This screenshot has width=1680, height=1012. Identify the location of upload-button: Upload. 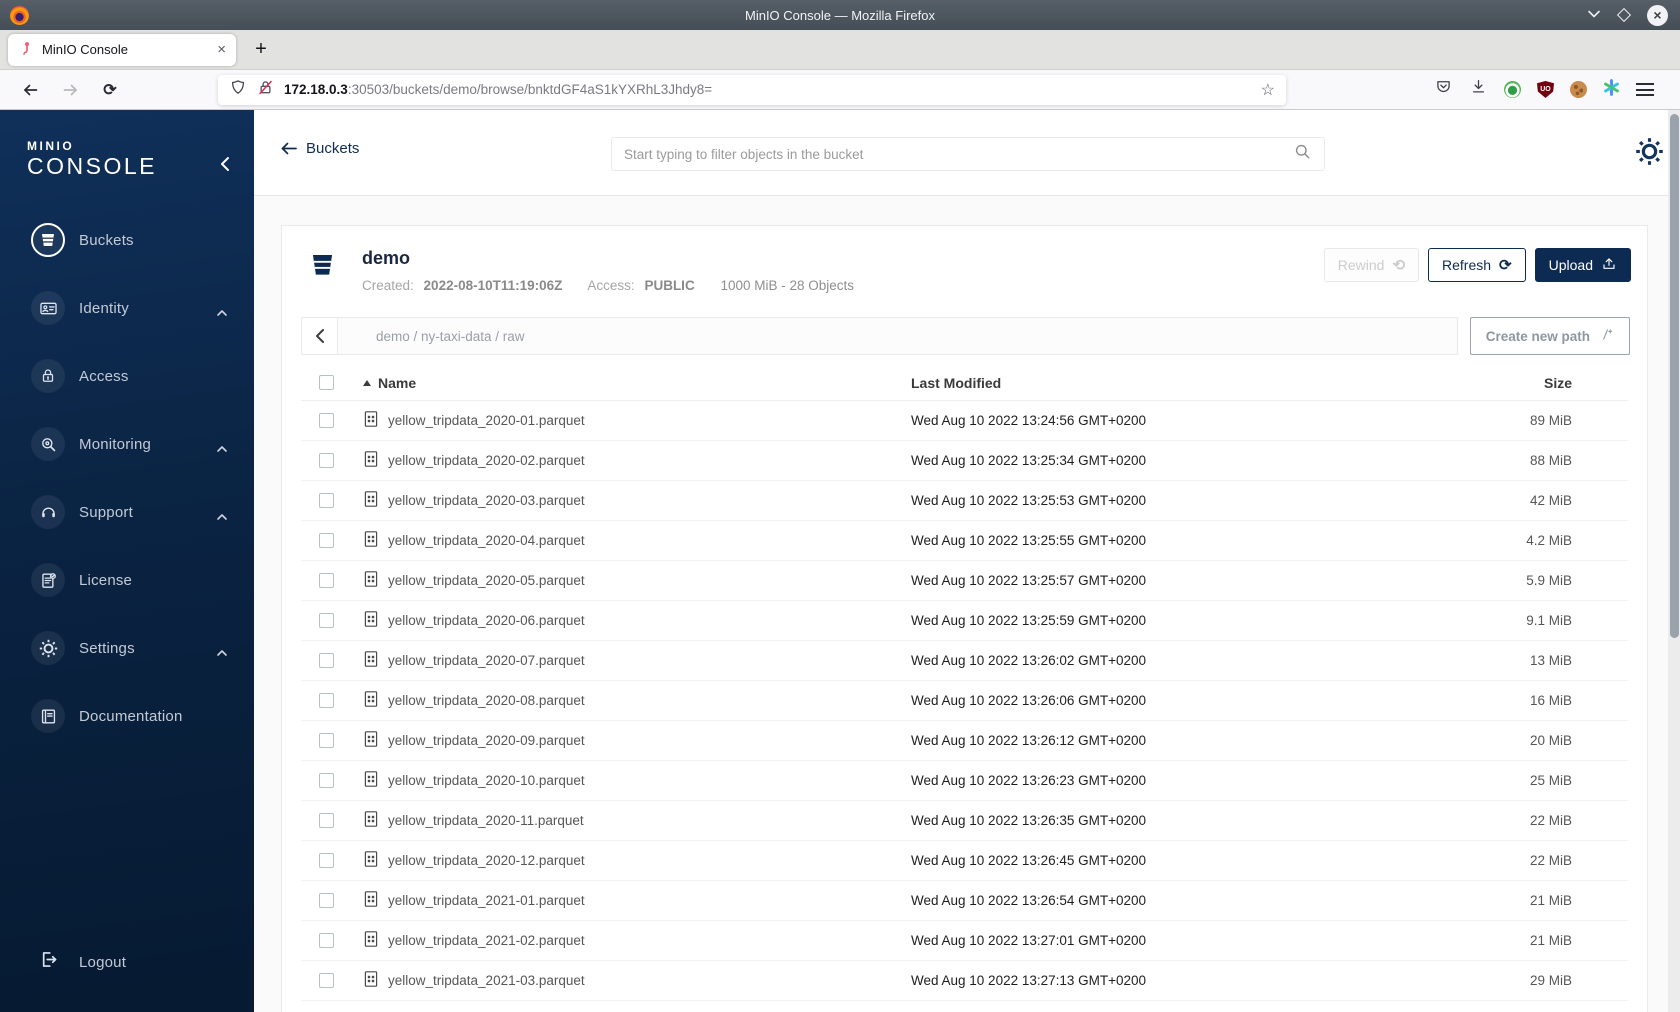
(1582, 265).